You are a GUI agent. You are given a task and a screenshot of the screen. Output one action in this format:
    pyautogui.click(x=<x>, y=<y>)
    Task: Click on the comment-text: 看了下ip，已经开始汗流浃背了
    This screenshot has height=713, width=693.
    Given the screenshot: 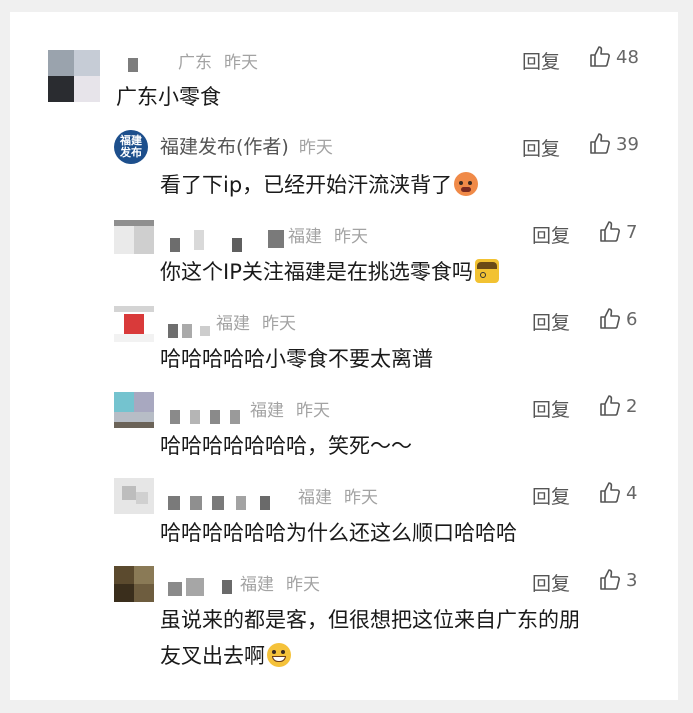 What is the action you would take?
    pyautogui.click(x=319, y=185)
    